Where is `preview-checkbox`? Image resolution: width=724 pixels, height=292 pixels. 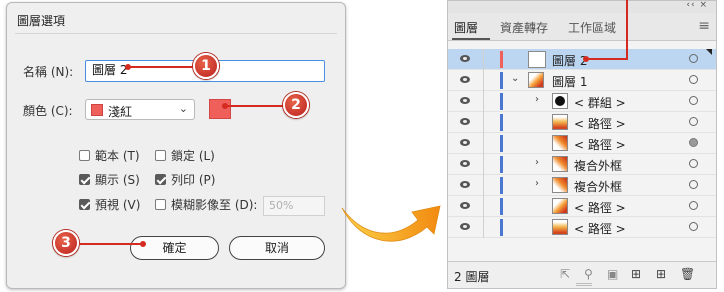 preview-checkbox is located at coordinates (84, 204).